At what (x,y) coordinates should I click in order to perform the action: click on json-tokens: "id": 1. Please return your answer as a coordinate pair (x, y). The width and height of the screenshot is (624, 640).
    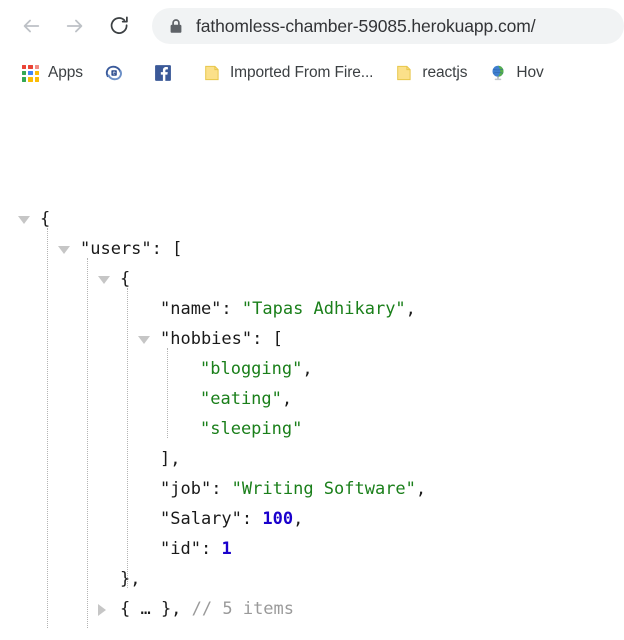
    Looking at the image, I should click on (196, 549).